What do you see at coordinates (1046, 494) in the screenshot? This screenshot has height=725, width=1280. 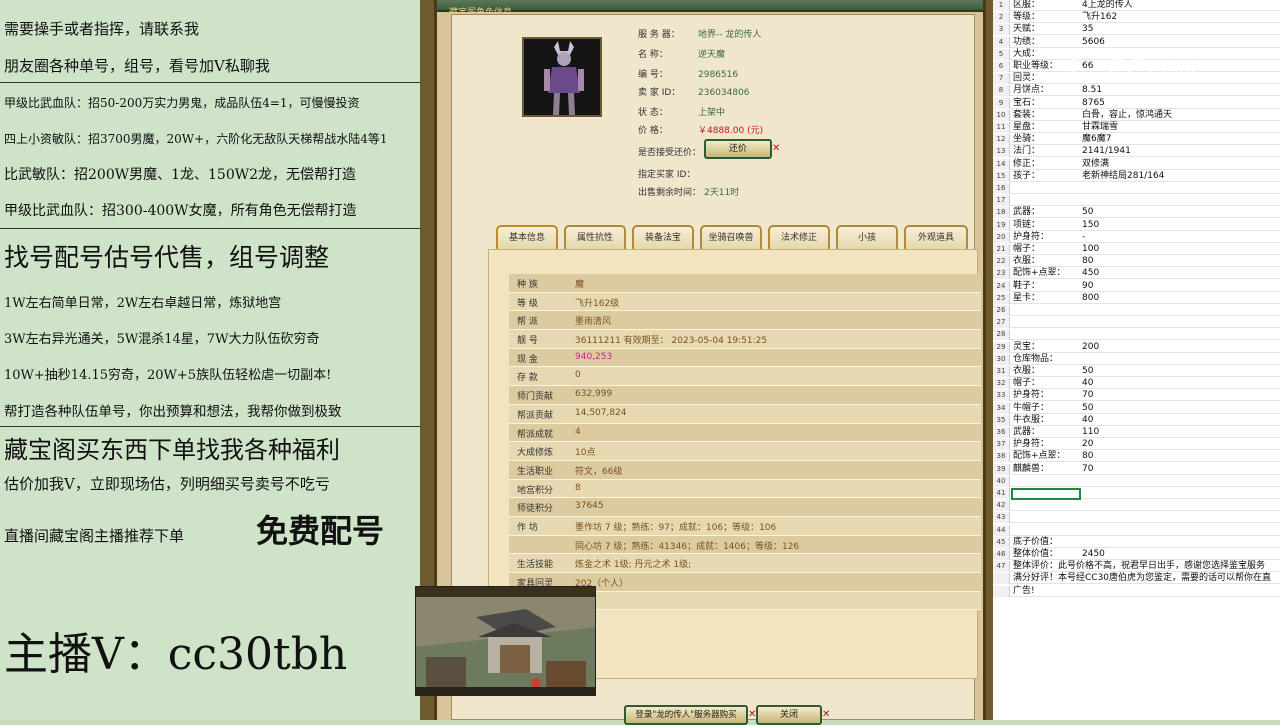 I see `selected-cell` at bounding box center [1046, 494].